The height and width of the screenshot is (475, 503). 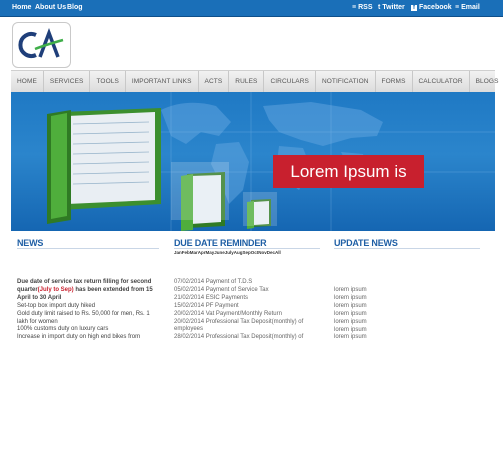 I want to click on top-link-facebook: f Facebook, so click(x=431, y=7).